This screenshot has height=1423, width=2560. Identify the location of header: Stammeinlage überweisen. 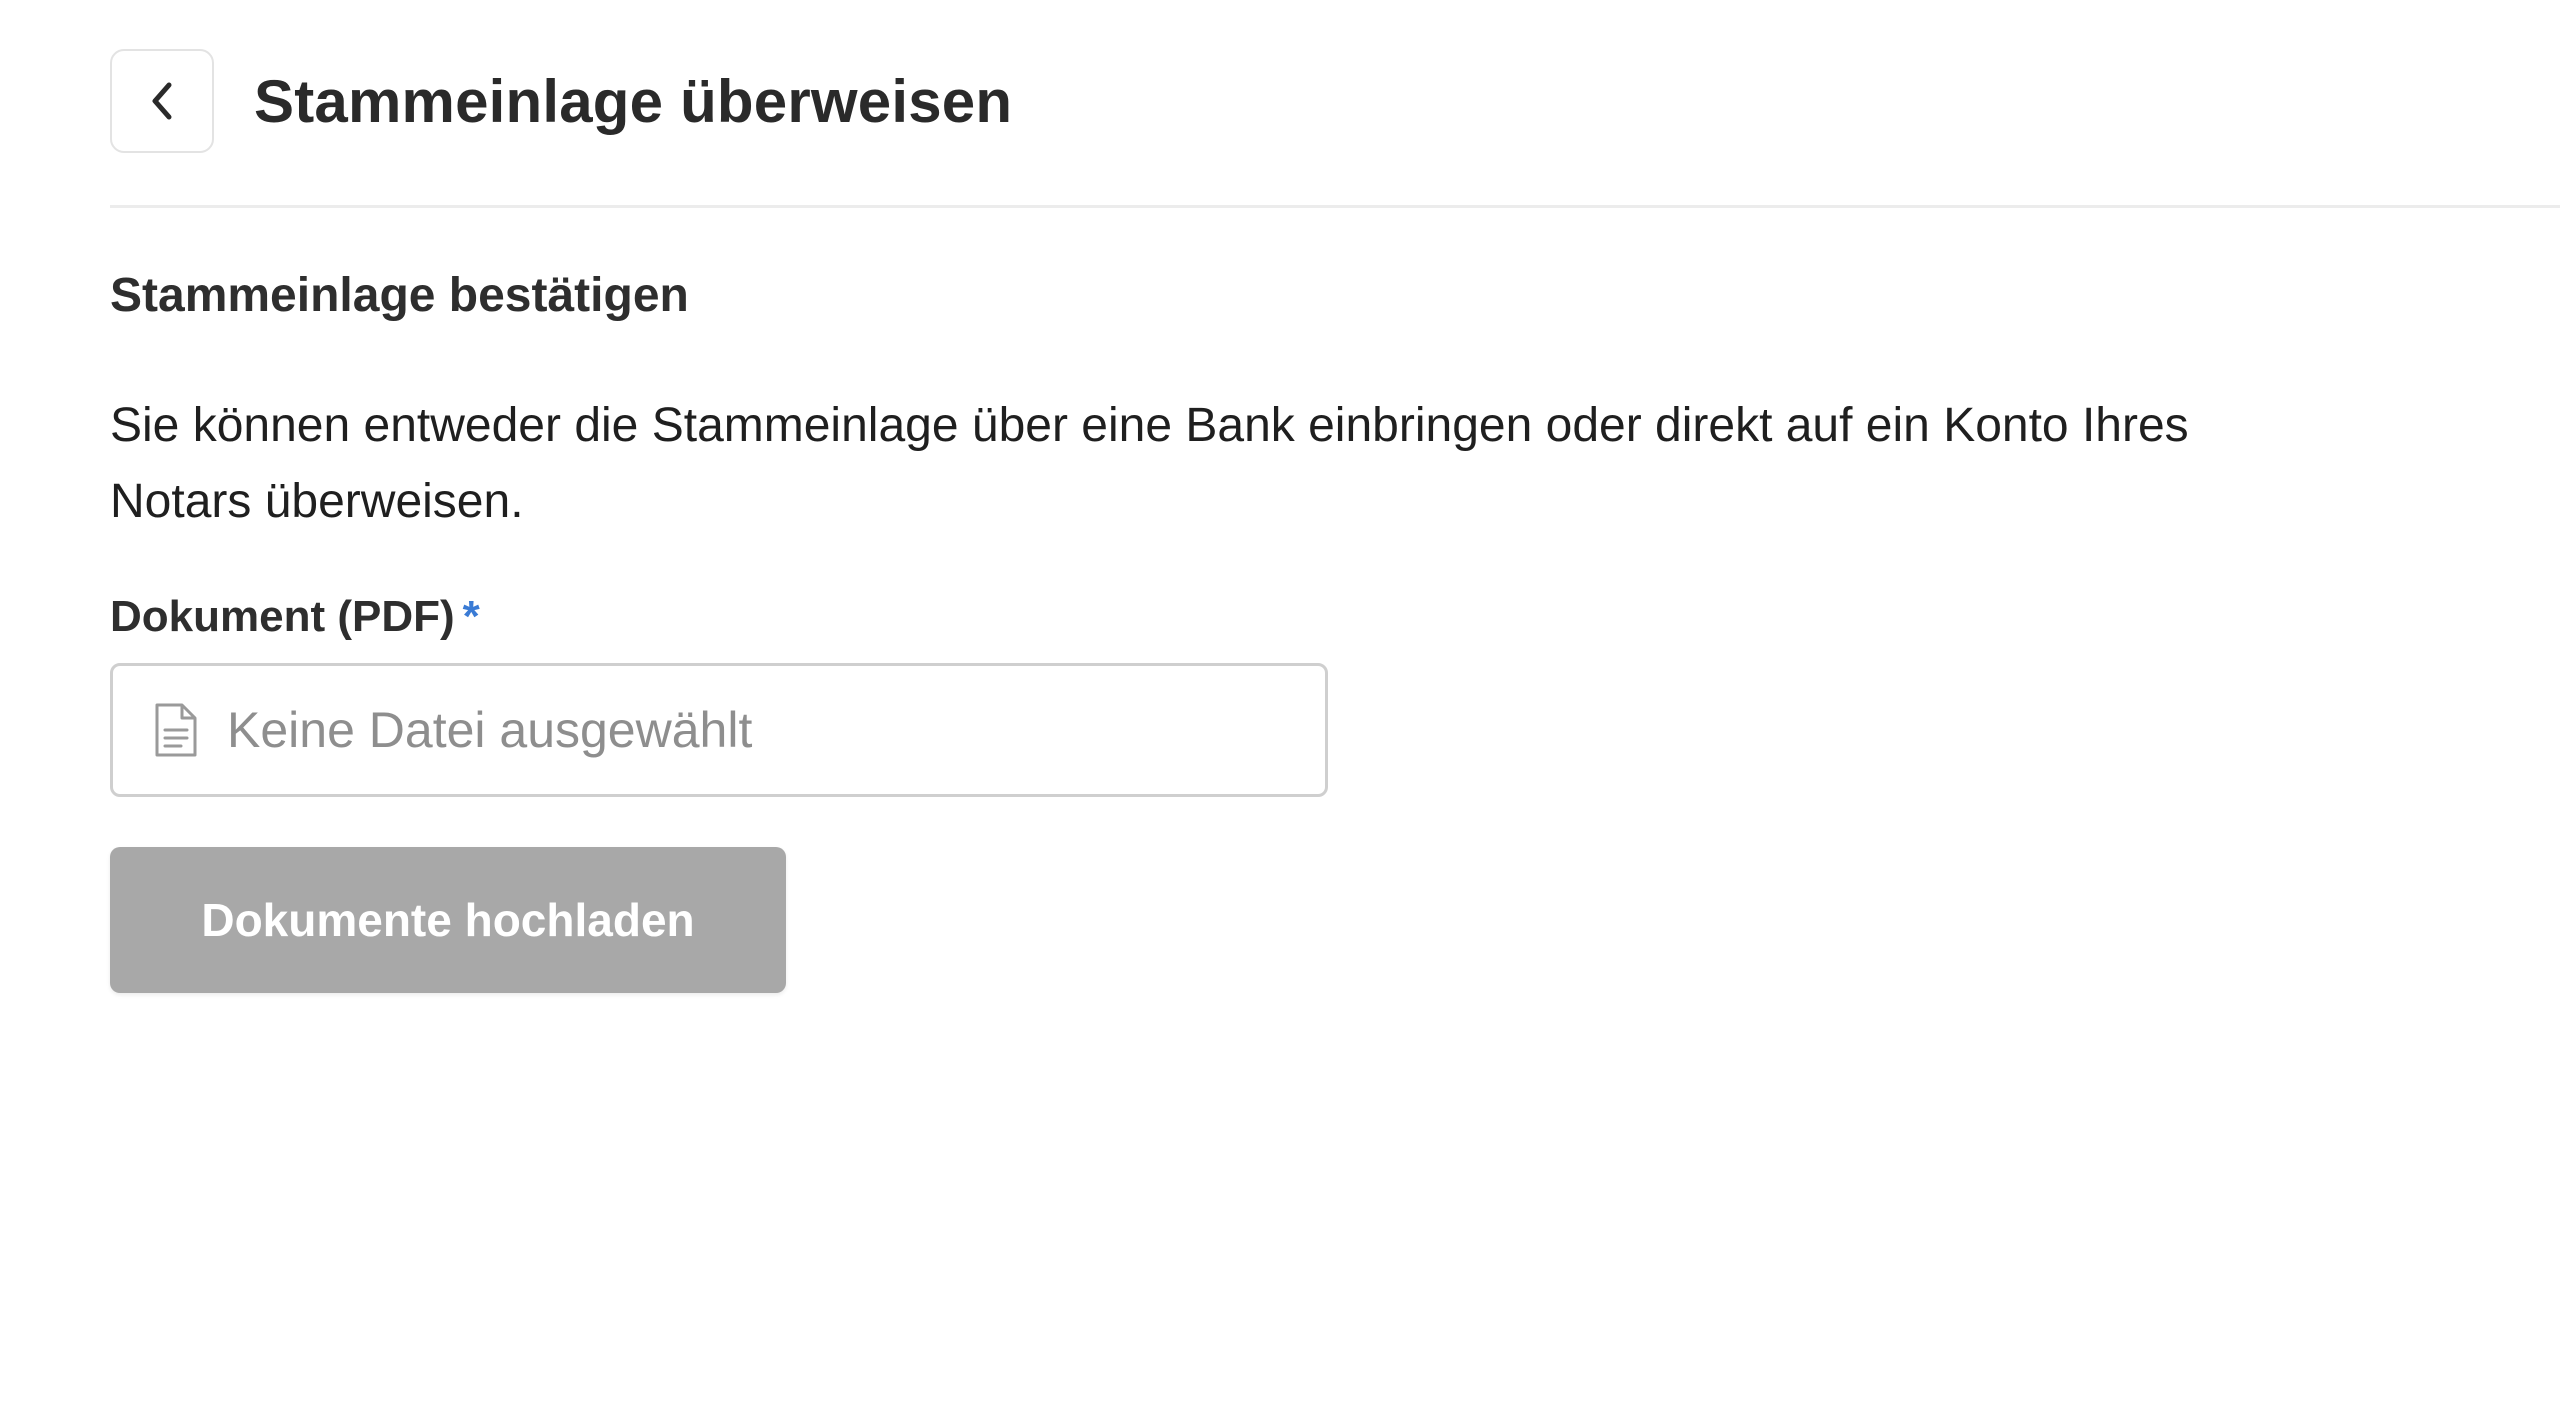
(561, 101).